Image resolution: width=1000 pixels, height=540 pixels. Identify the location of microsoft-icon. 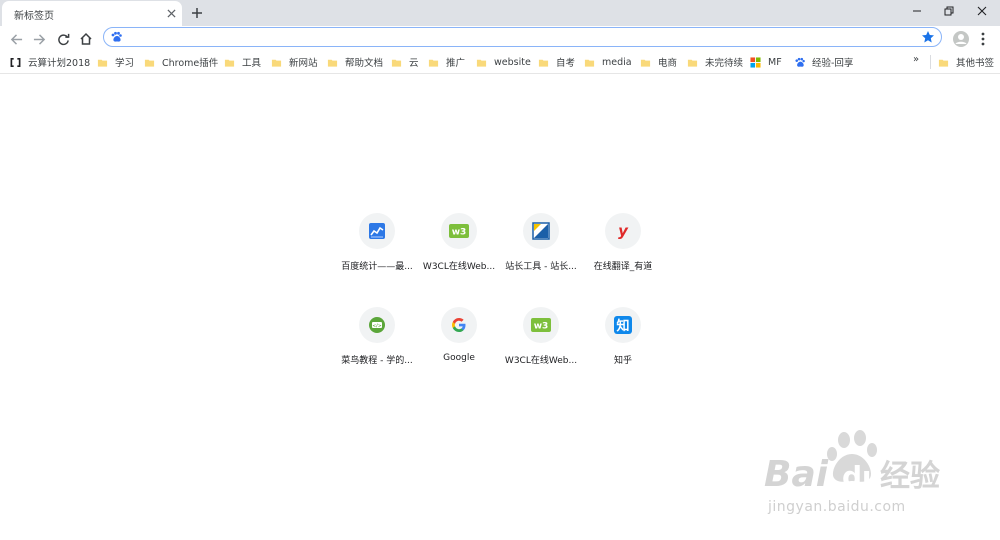
(755, 62).